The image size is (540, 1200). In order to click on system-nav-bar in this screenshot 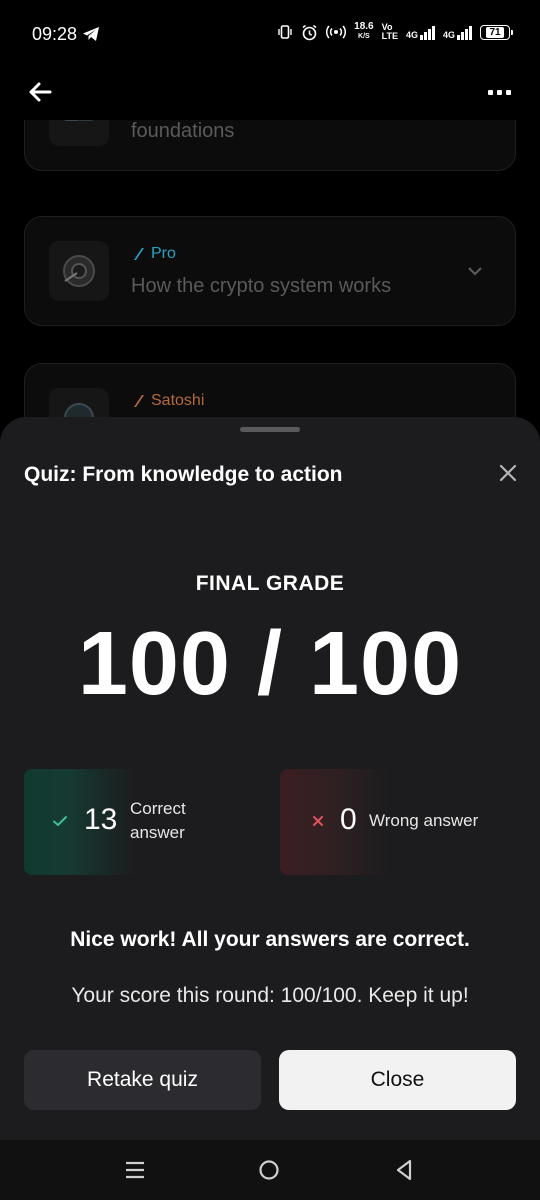, I will do `click(270, 1170)`.